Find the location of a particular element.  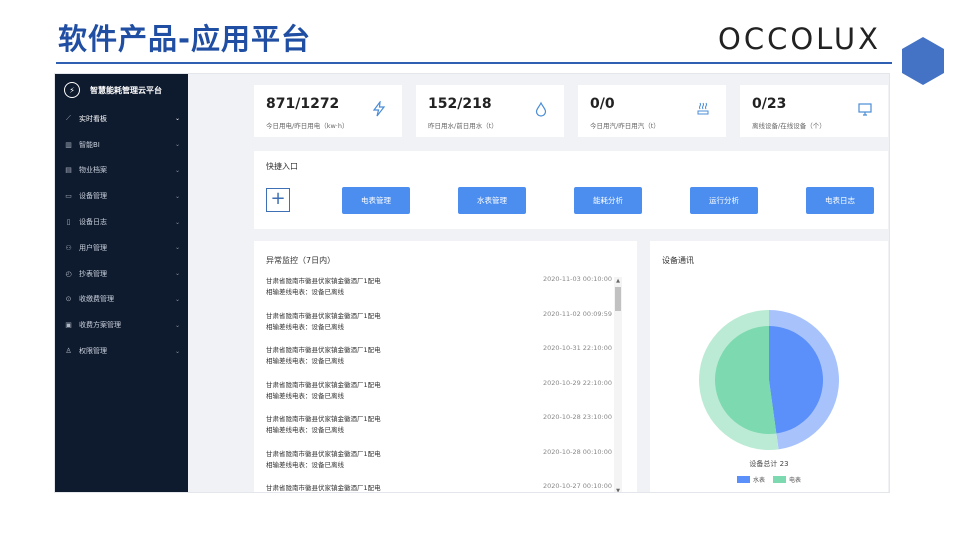

stat-label: 离线设备/在线设备（个） is located at coordinates (789, 126).